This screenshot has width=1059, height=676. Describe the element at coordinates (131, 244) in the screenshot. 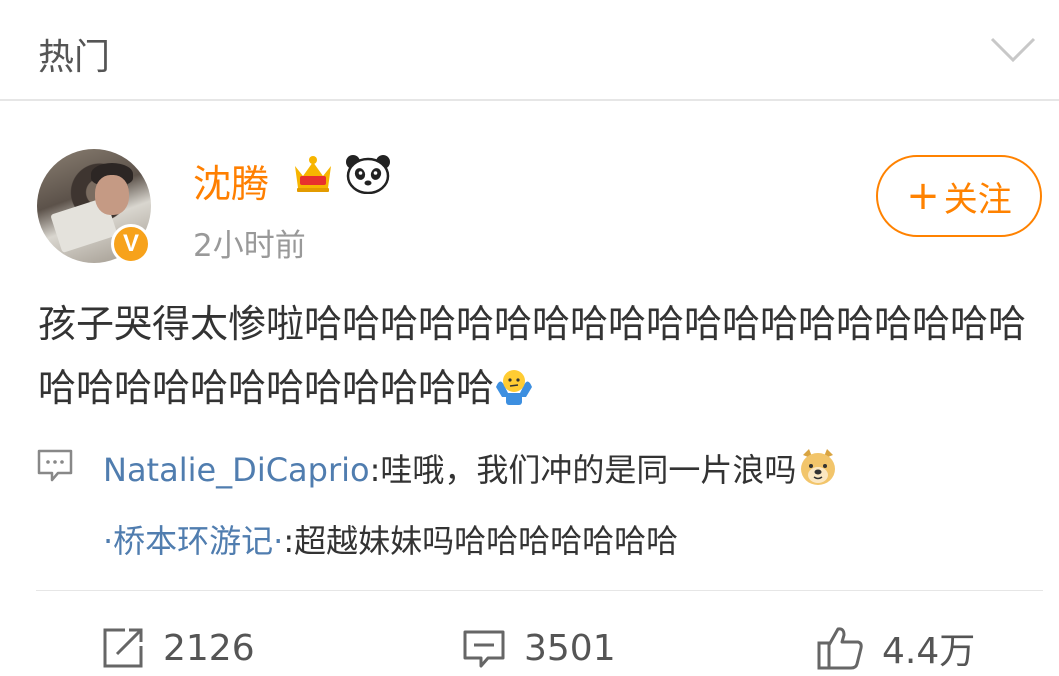

I see `verified-badge-icon: V` at that location.